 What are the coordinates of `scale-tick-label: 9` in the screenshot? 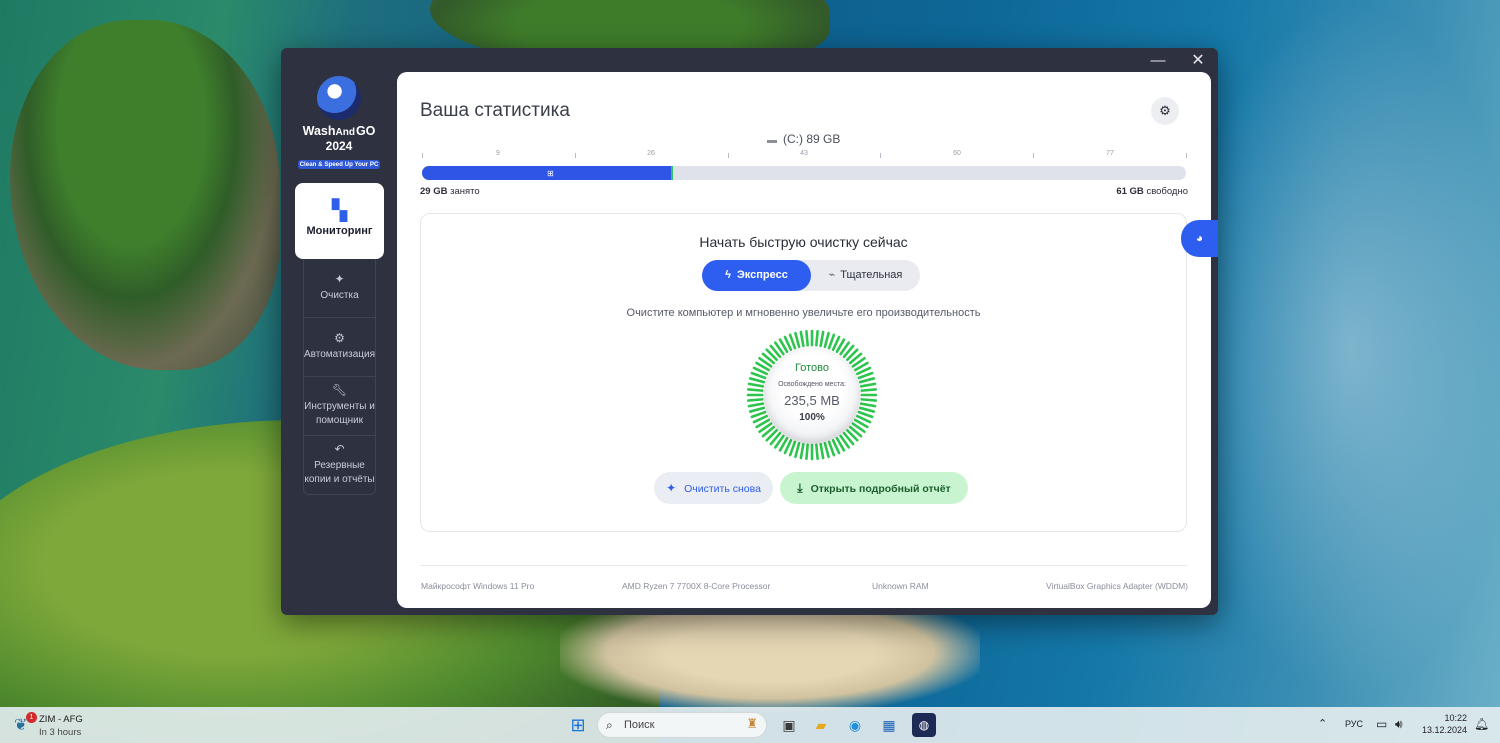 It's located at (498, 153).